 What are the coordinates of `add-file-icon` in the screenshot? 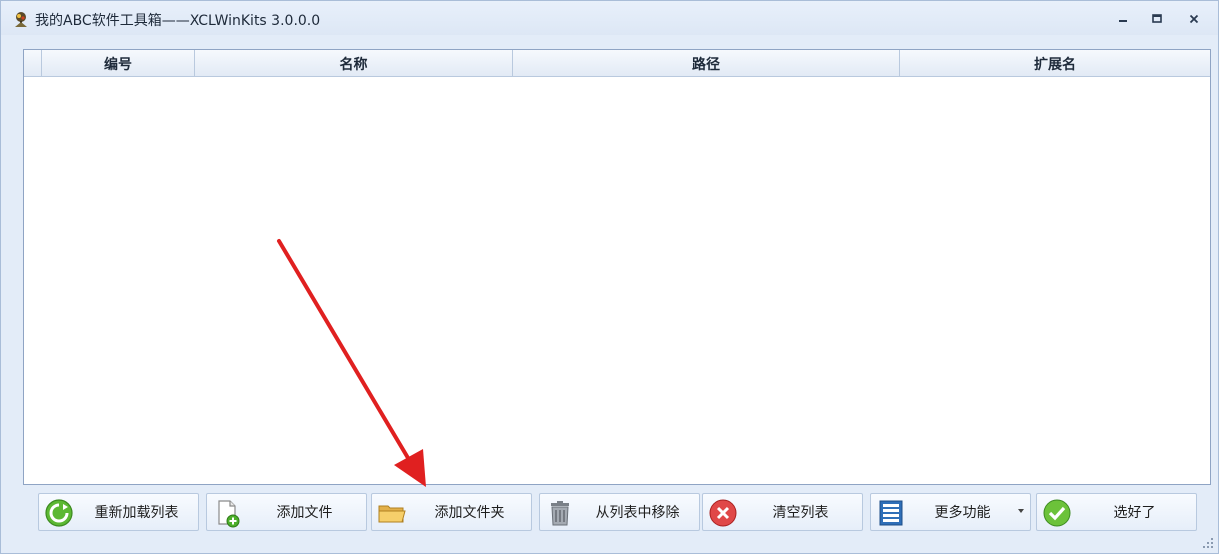 It's located at (229, 514).